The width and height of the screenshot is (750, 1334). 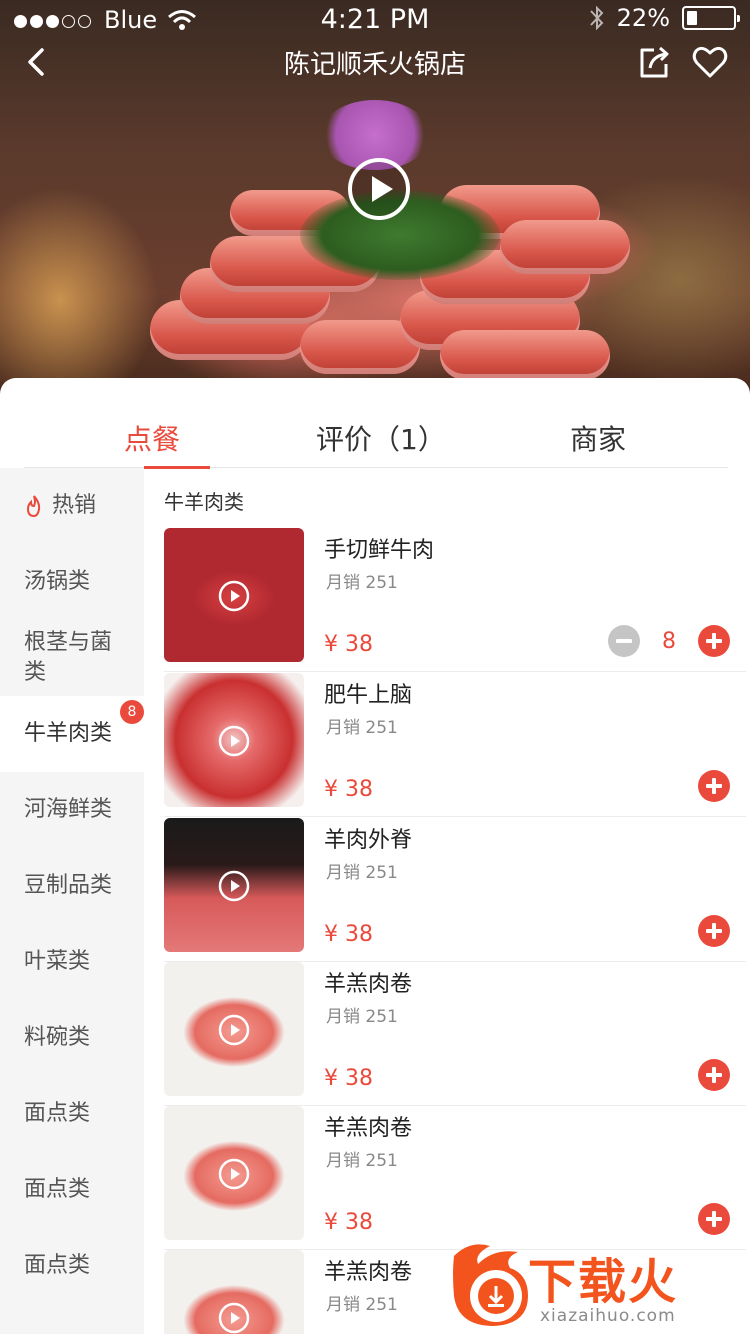 I want to click on flame-logo-icon, so click(x=490, y=1285).